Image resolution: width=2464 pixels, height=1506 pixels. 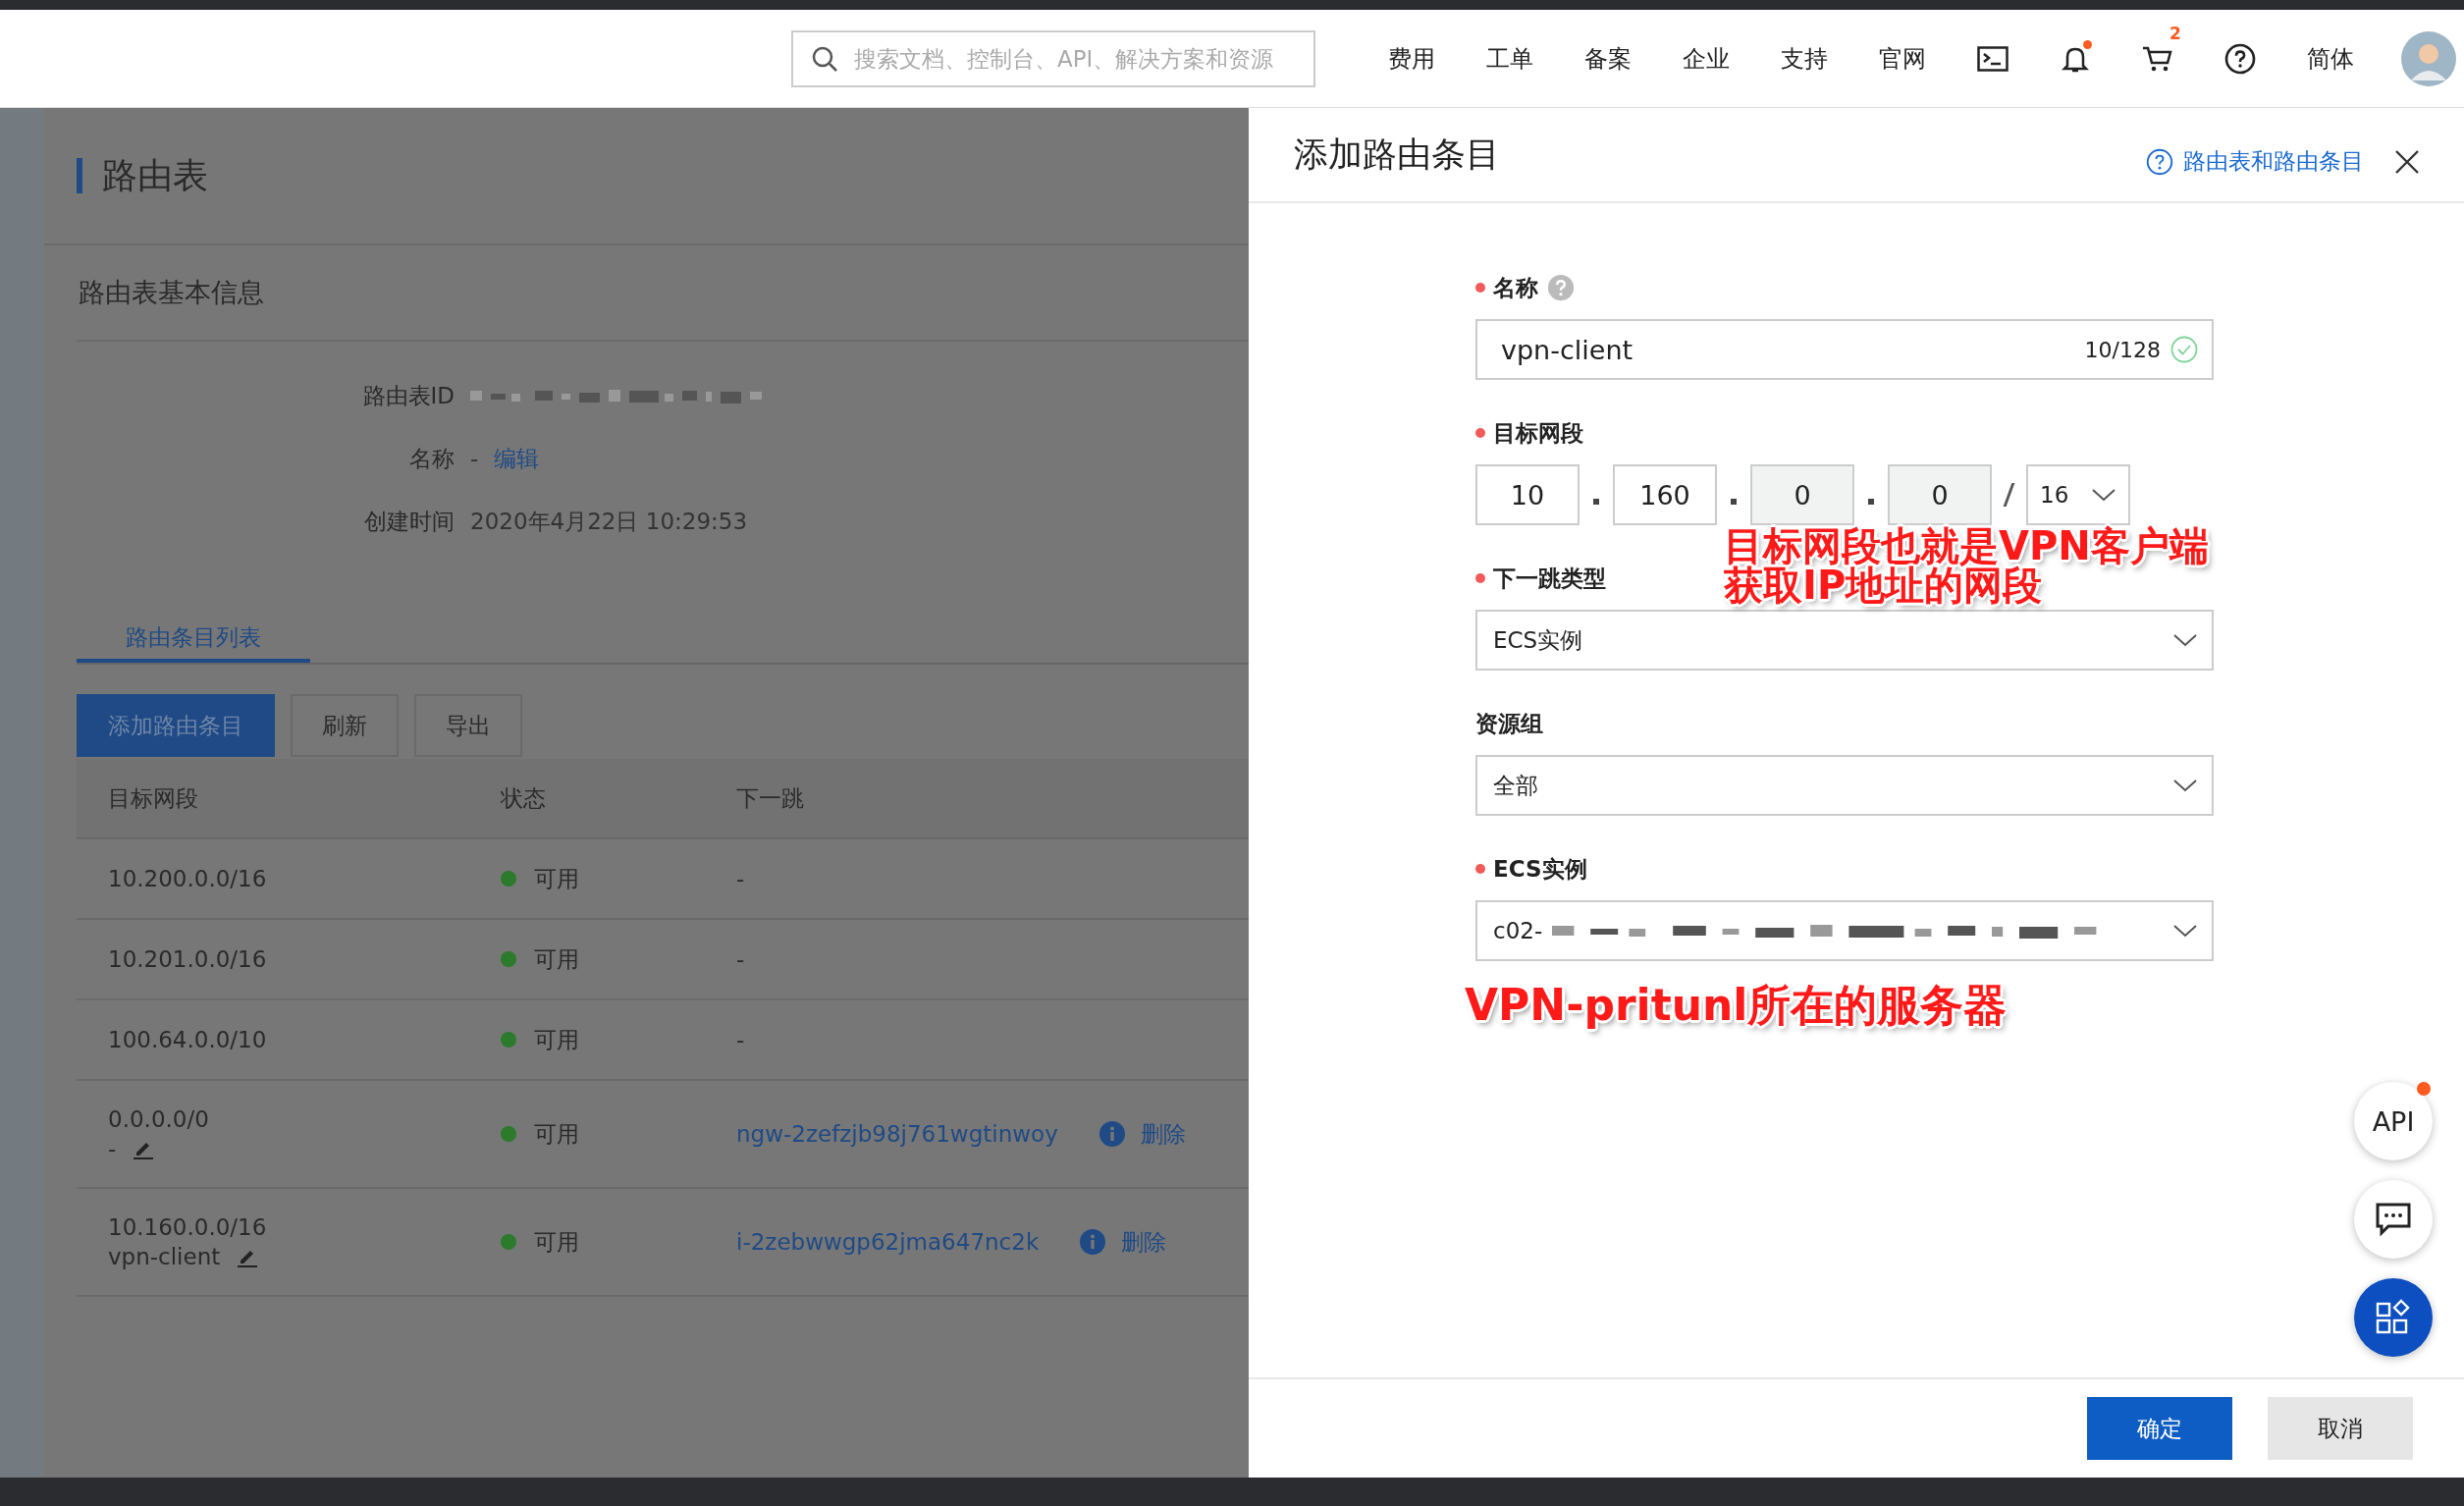 What do you see at coordinates (432, 458) in the screenshot?
I see `info-label: 名称` at bounding box center [432, 458].